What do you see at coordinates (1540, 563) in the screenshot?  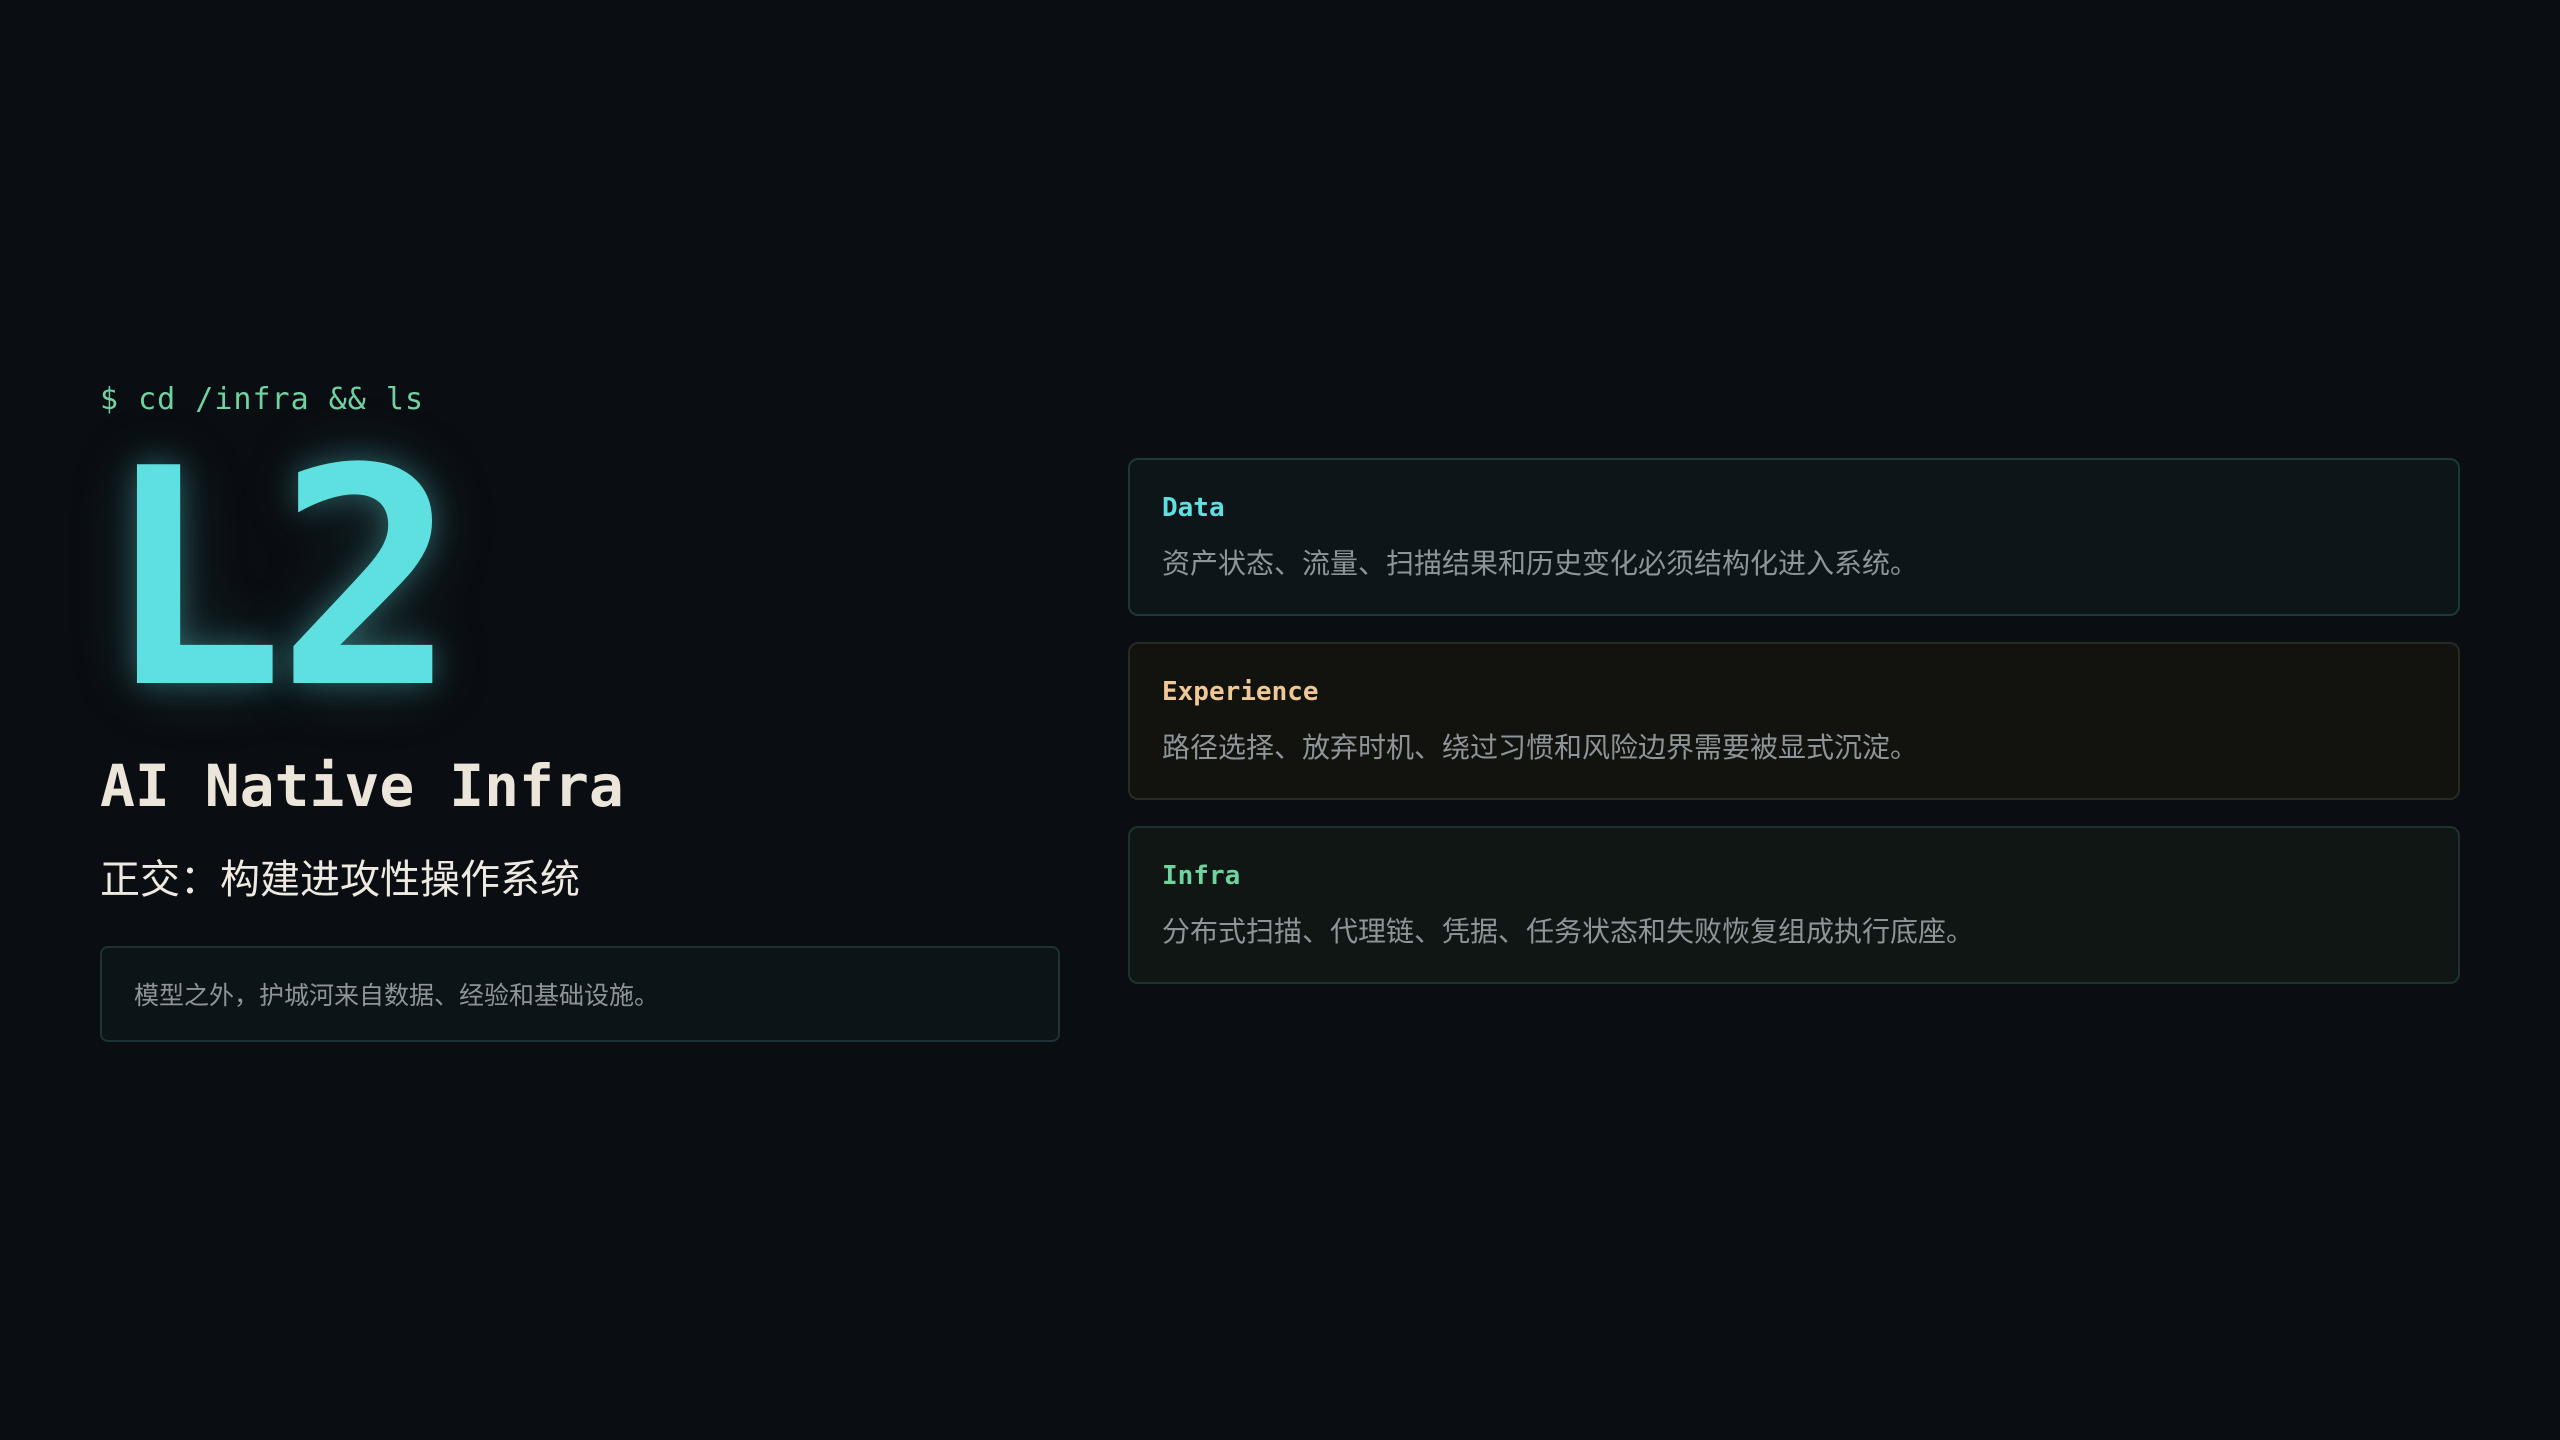 I see `card-description: 资产状态、流量、扫描结果和历史变化必须结构化进入系统。` at bounding box center [1540, 563].